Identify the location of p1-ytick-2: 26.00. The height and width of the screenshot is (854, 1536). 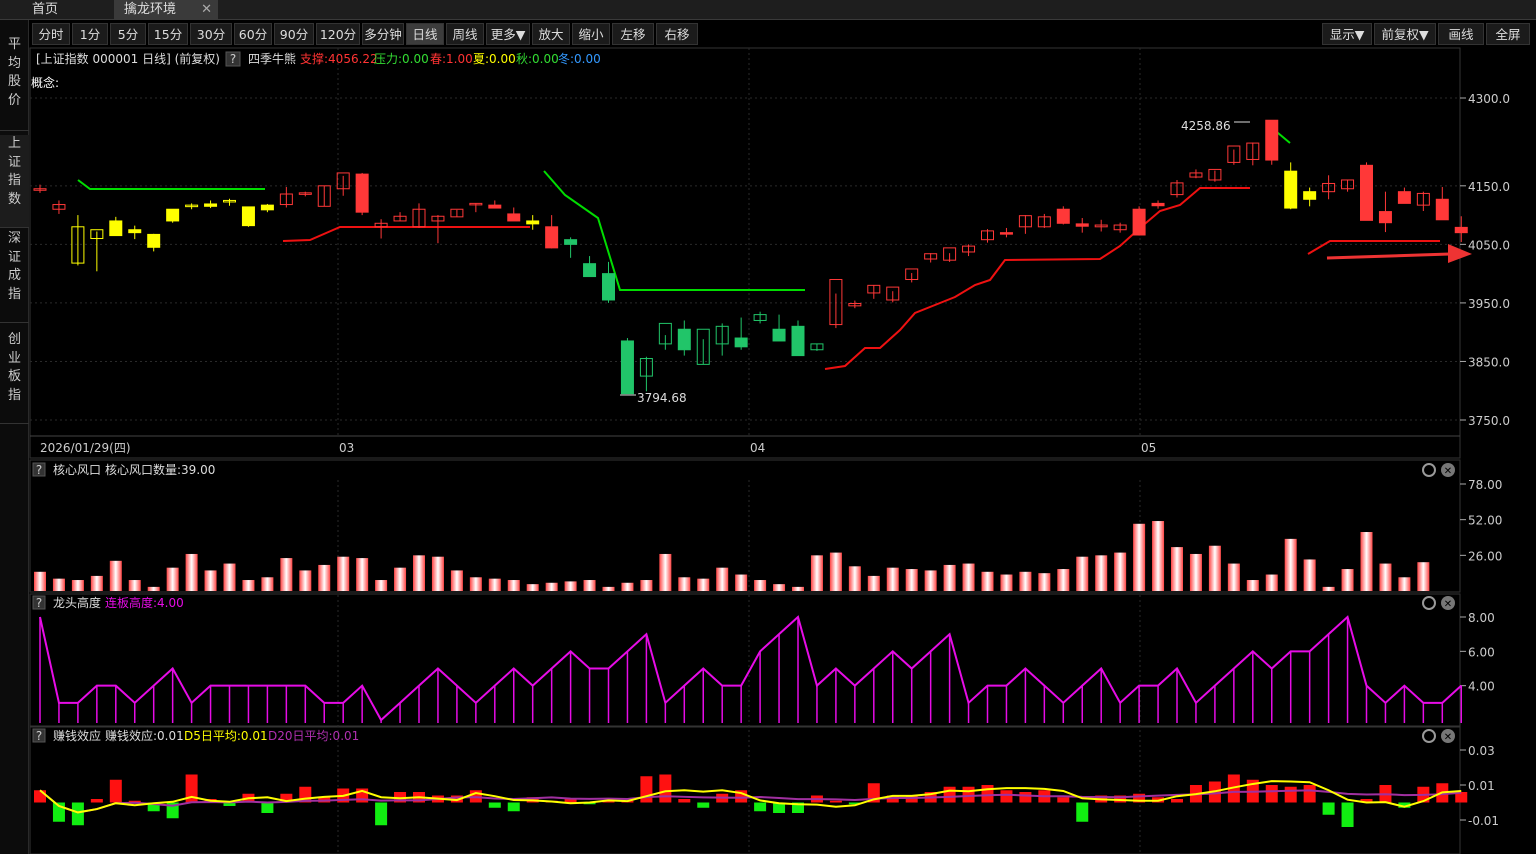
(1485, 556).